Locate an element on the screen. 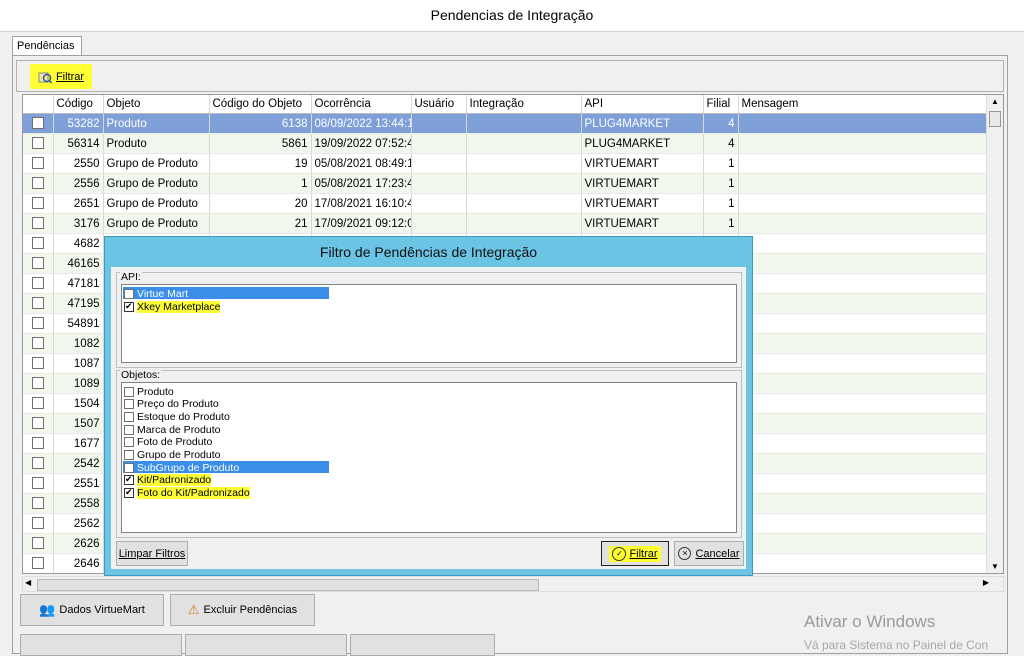 Image resolution: width=1024 pixels, height=656 pixels. column-header-7: API is located at coordinates (642, 104).